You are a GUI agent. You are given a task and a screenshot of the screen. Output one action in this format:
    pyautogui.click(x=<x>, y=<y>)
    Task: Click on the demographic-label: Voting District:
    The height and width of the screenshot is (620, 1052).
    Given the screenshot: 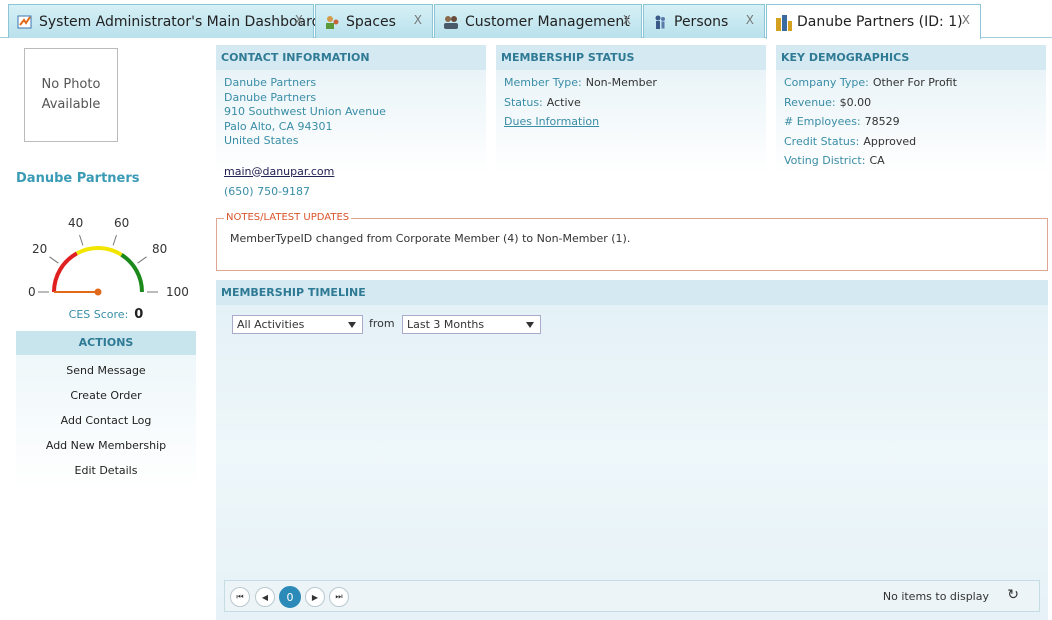 What is the action you would take?
    pyautogui.click(x=825, y=160)
    